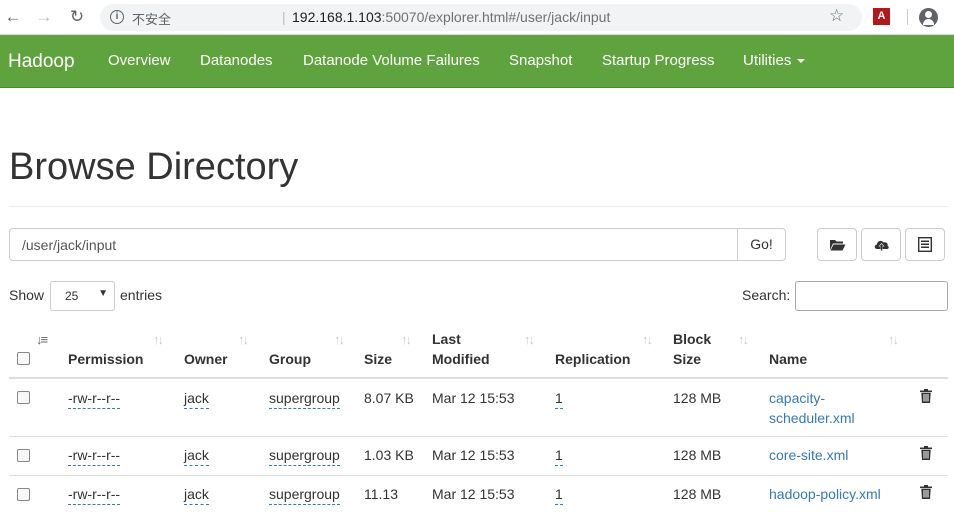 Image resolution: width=954 pixels, height=512 pixels. Describe the element at coordinates (881, 16) in the screenshot. I see `pdf-extension-icon: A` at that location.